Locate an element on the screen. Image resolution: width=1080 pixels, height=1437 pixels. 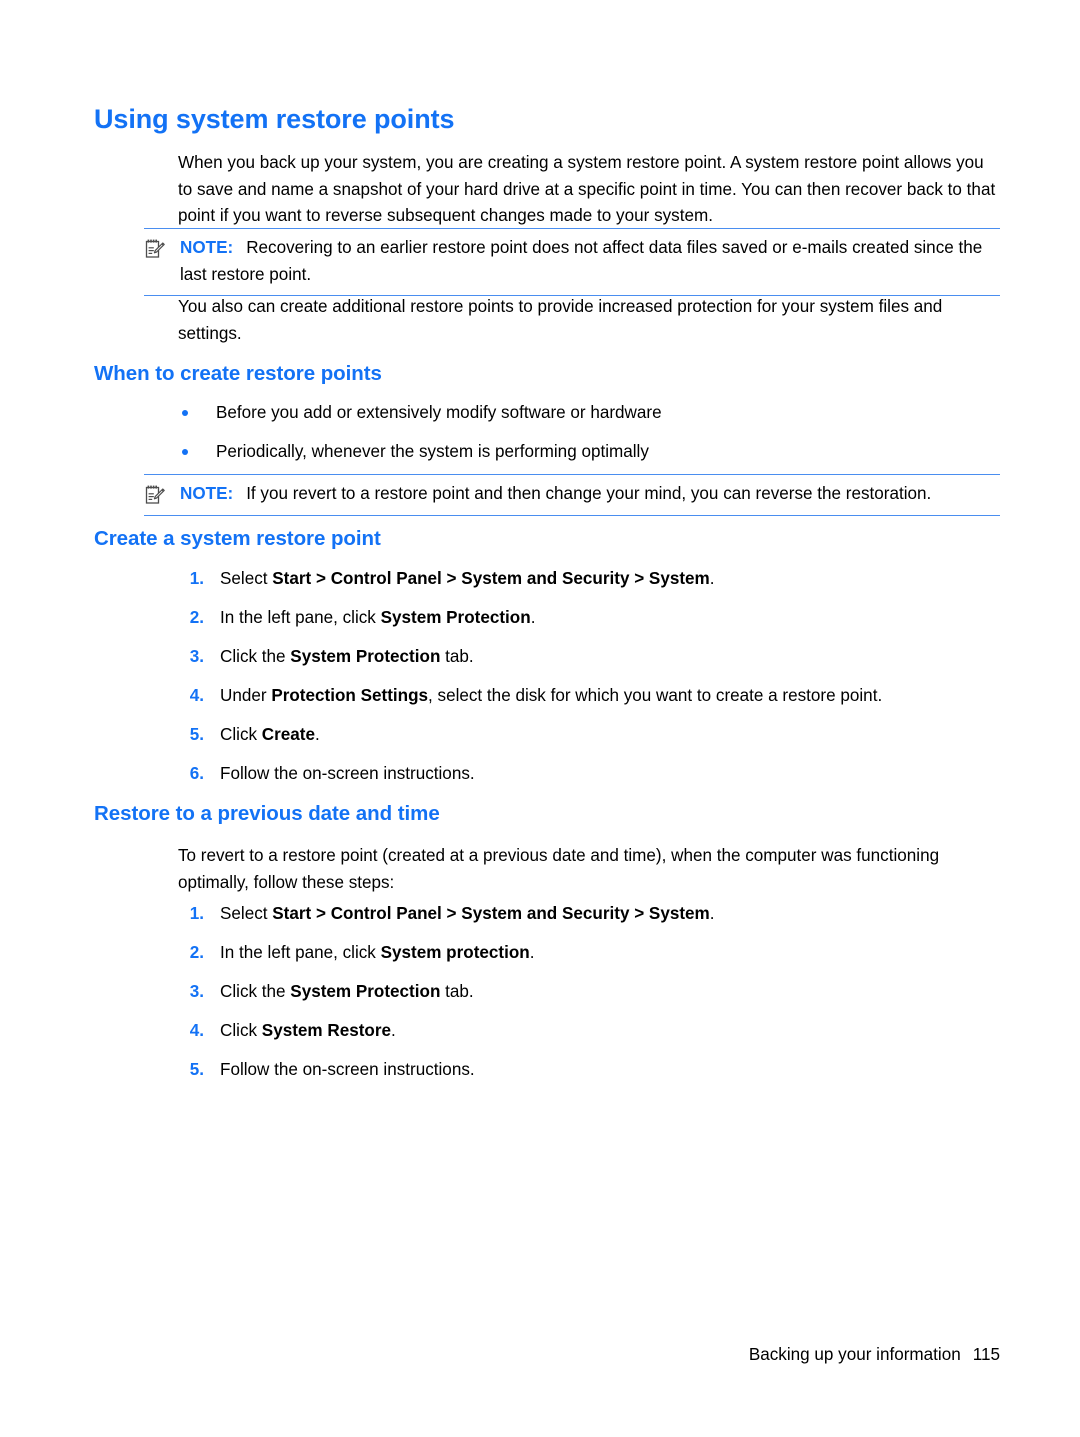
step-text-bold: System protection is located at coordinates (455, 953).